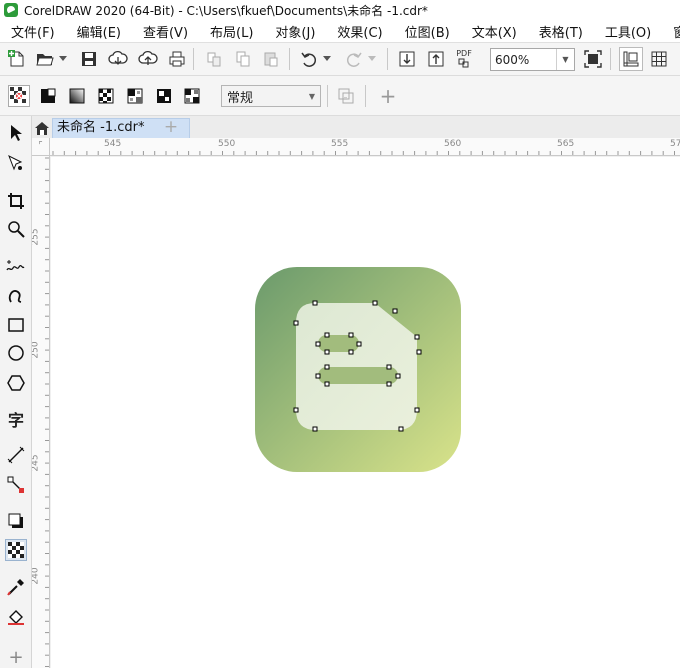 The image size is (680, 668). What do you see at coordinates (346, 96) in the screenshot?
I see `freeze-transparency-icon` at bounding box center [346, 96].